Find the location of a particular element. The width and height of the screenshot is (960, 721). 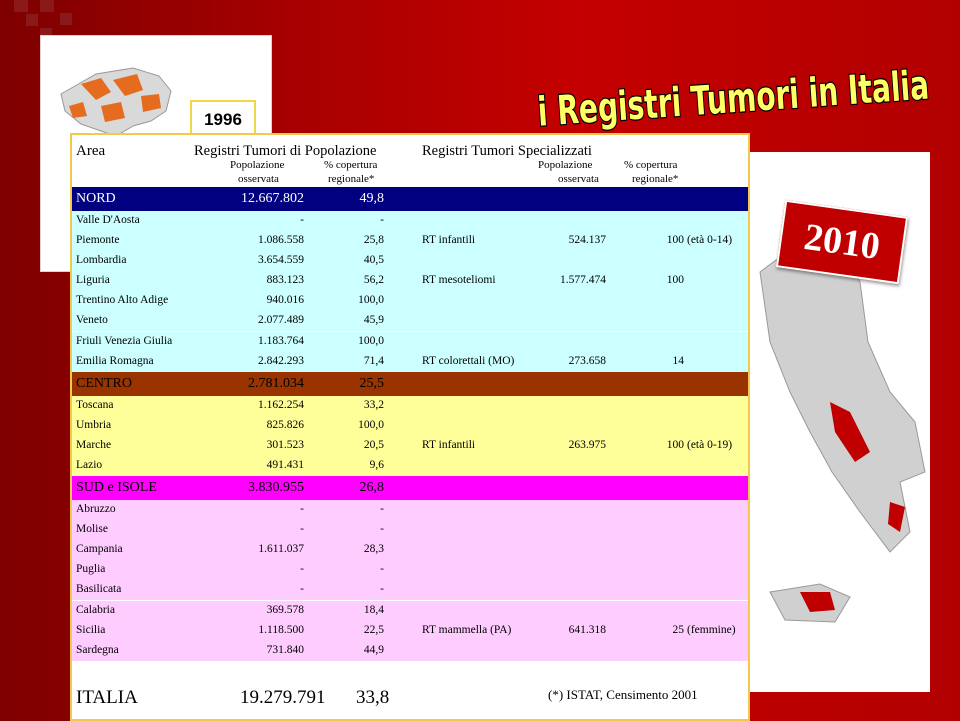

header-population-registries: Registri Tumori di Popolazione is located at coordinates (285, 151).